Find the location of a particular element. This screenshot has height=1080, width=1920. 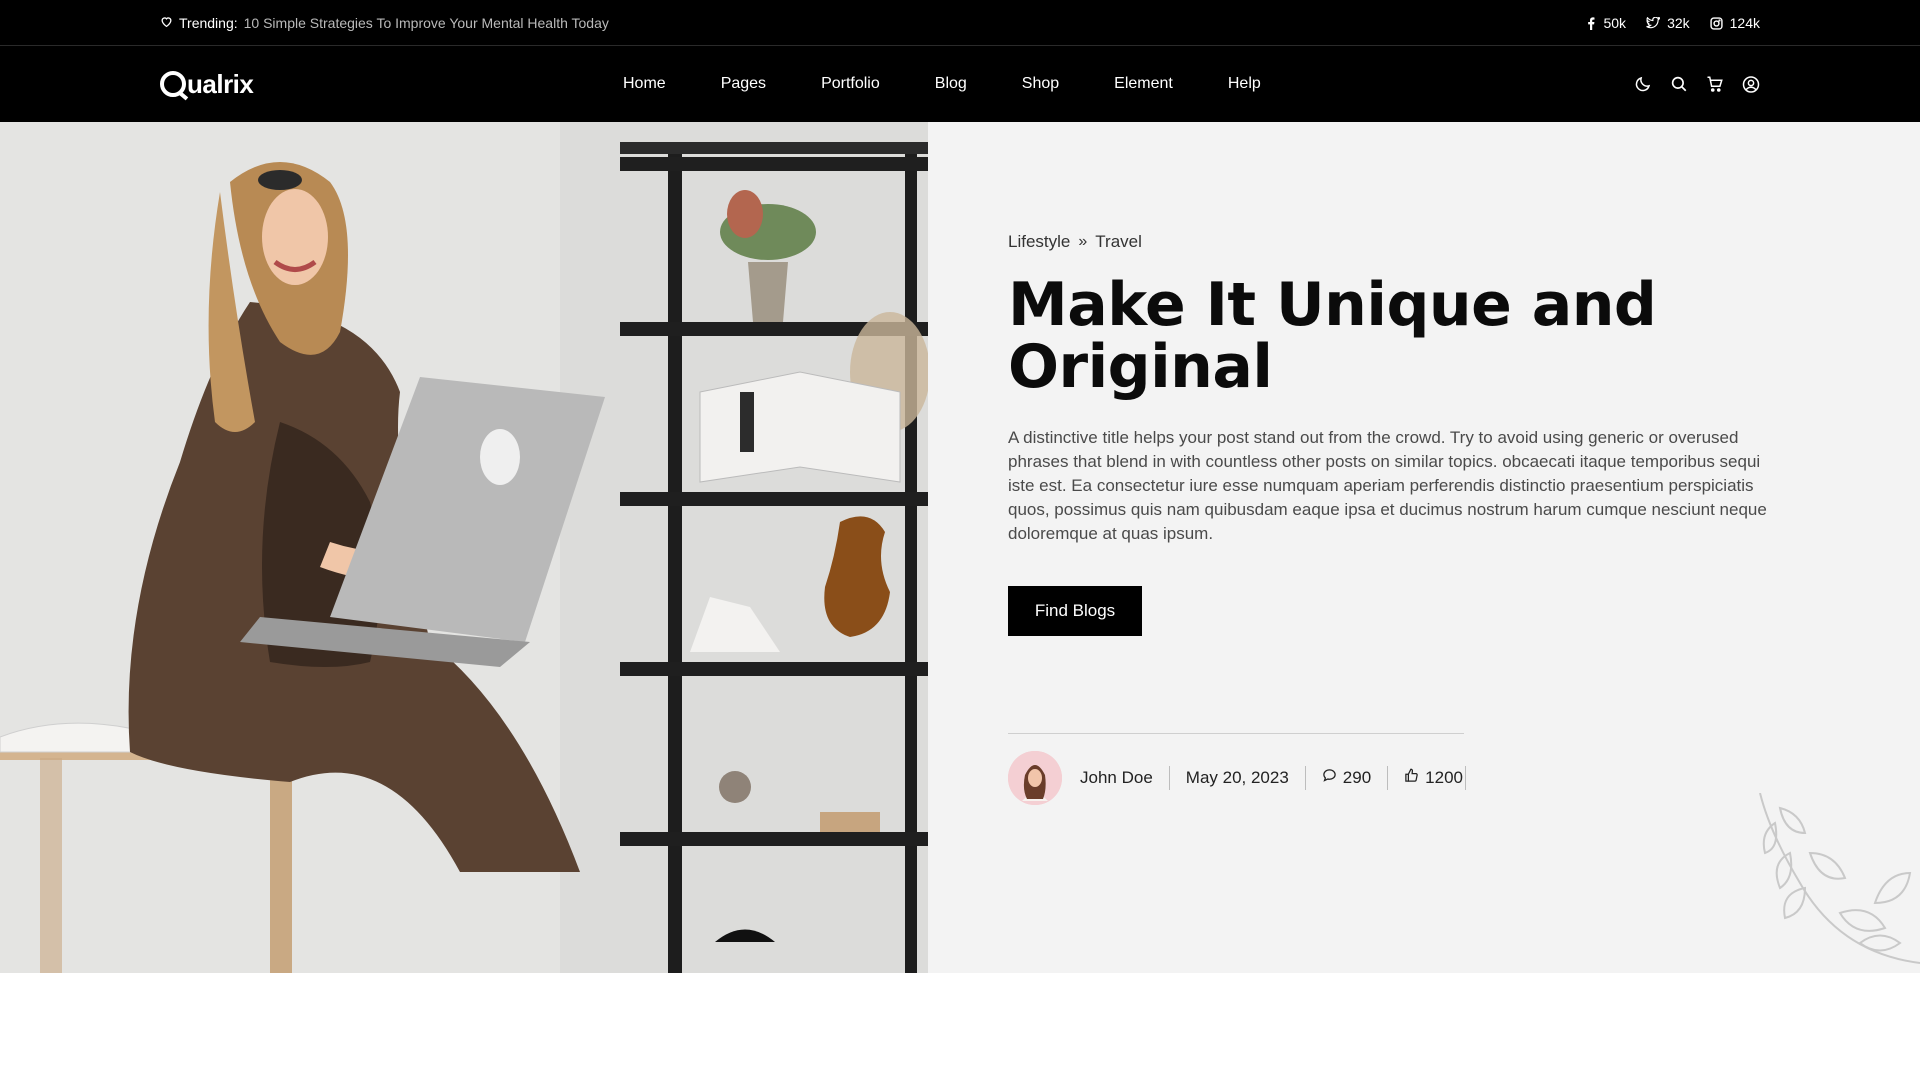

social-instagram: 124k is located at coordinates (1735, 23).